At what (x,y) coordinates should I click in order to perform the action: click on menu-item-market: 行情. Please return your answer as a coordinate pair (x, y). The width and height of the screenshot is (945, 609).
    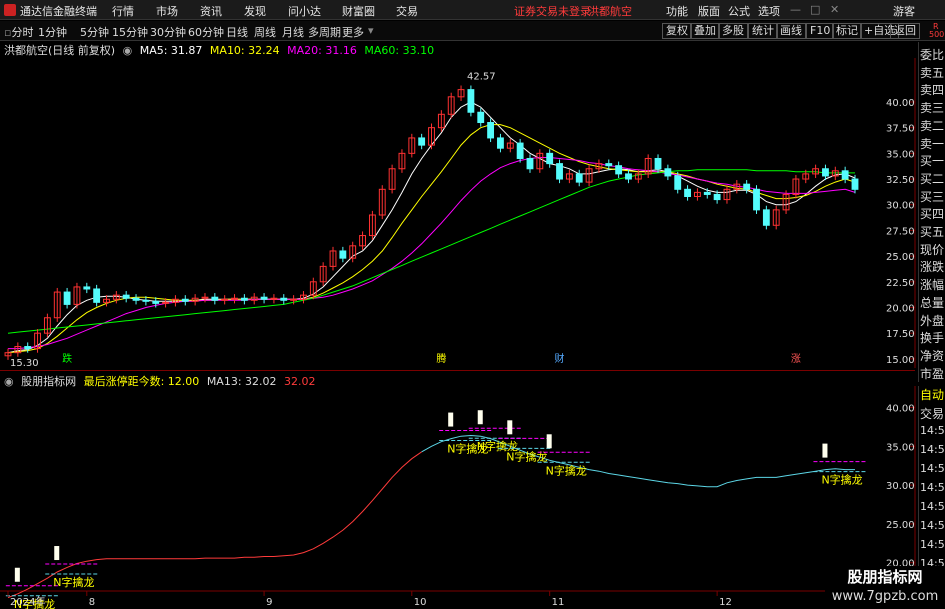
    Looking at the image, I should click on (123, 11).